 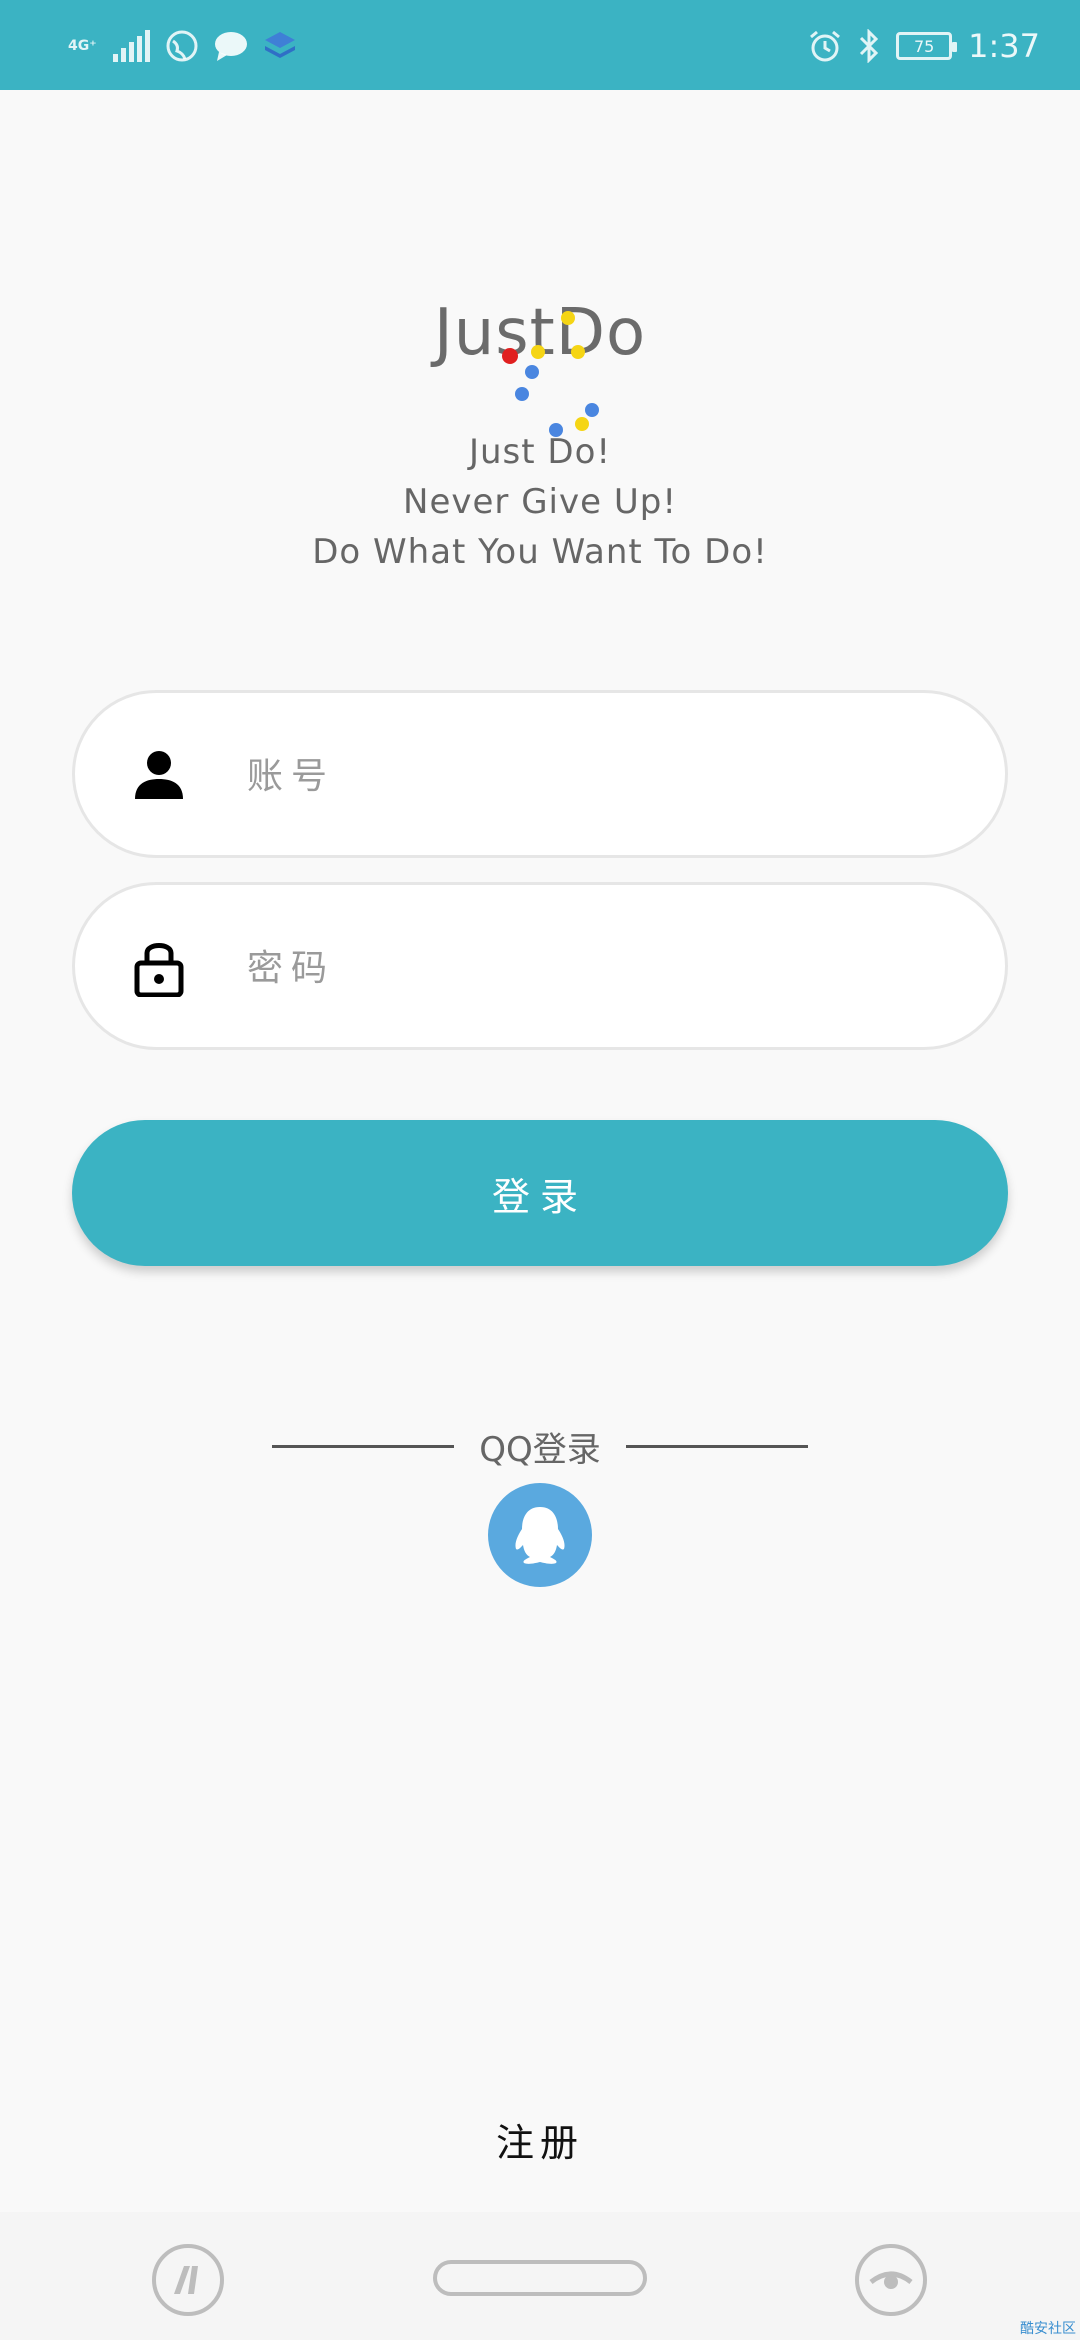 I want to click on signal-icon, so click(x=131, y=46).